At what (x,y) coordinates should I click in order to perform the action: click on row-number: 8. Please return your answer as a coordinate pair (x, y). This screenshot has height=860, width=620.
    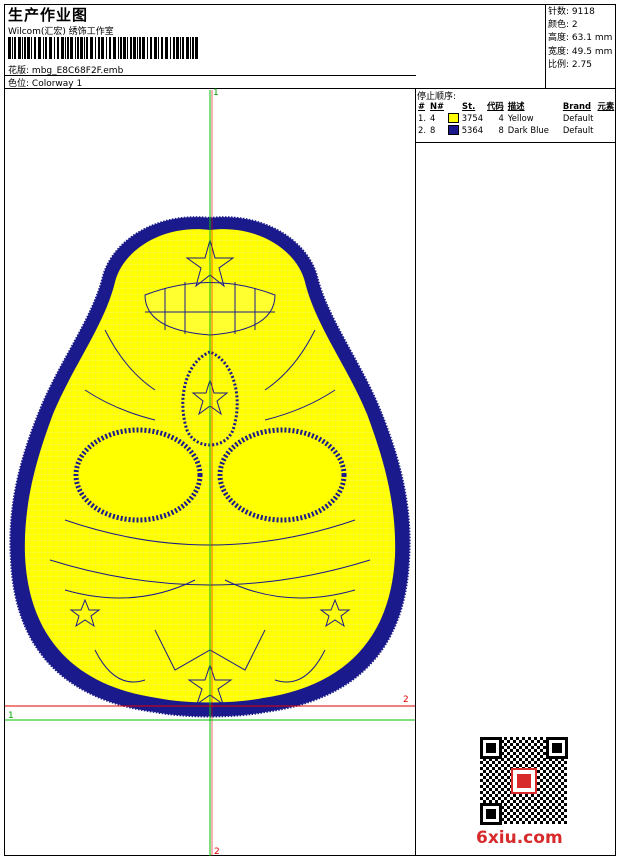
    Looking at the image, I should click on (501, 130).